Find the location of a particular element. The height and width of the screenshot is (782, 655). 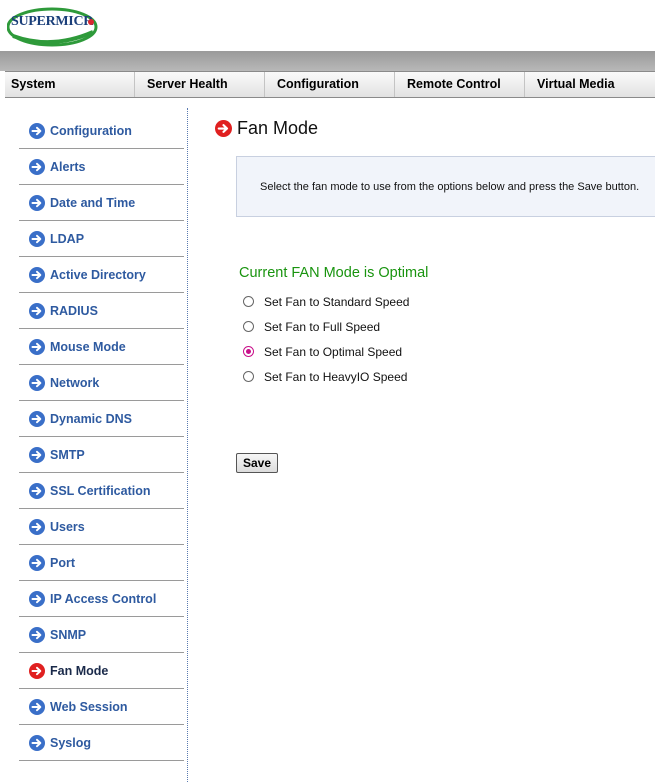

current-fan-mode-text: Current FAN Mode is Optimal is located at coordinates (334, 273).